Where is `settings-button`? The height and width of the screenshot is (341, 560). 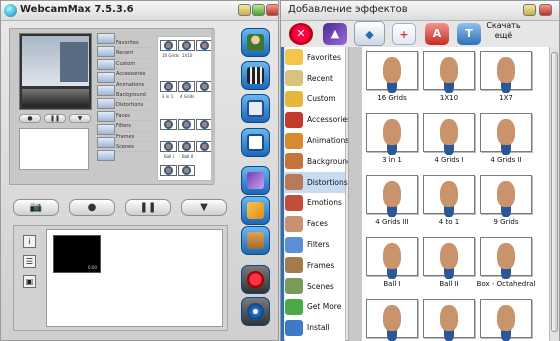 settings-button is located at coordinates (255, 311).